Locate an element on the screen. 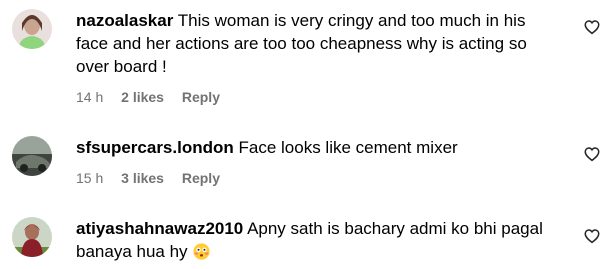 This screenshot has height=269, width=605. comment-likes: 2 likes is located at coordinates (142, 97).